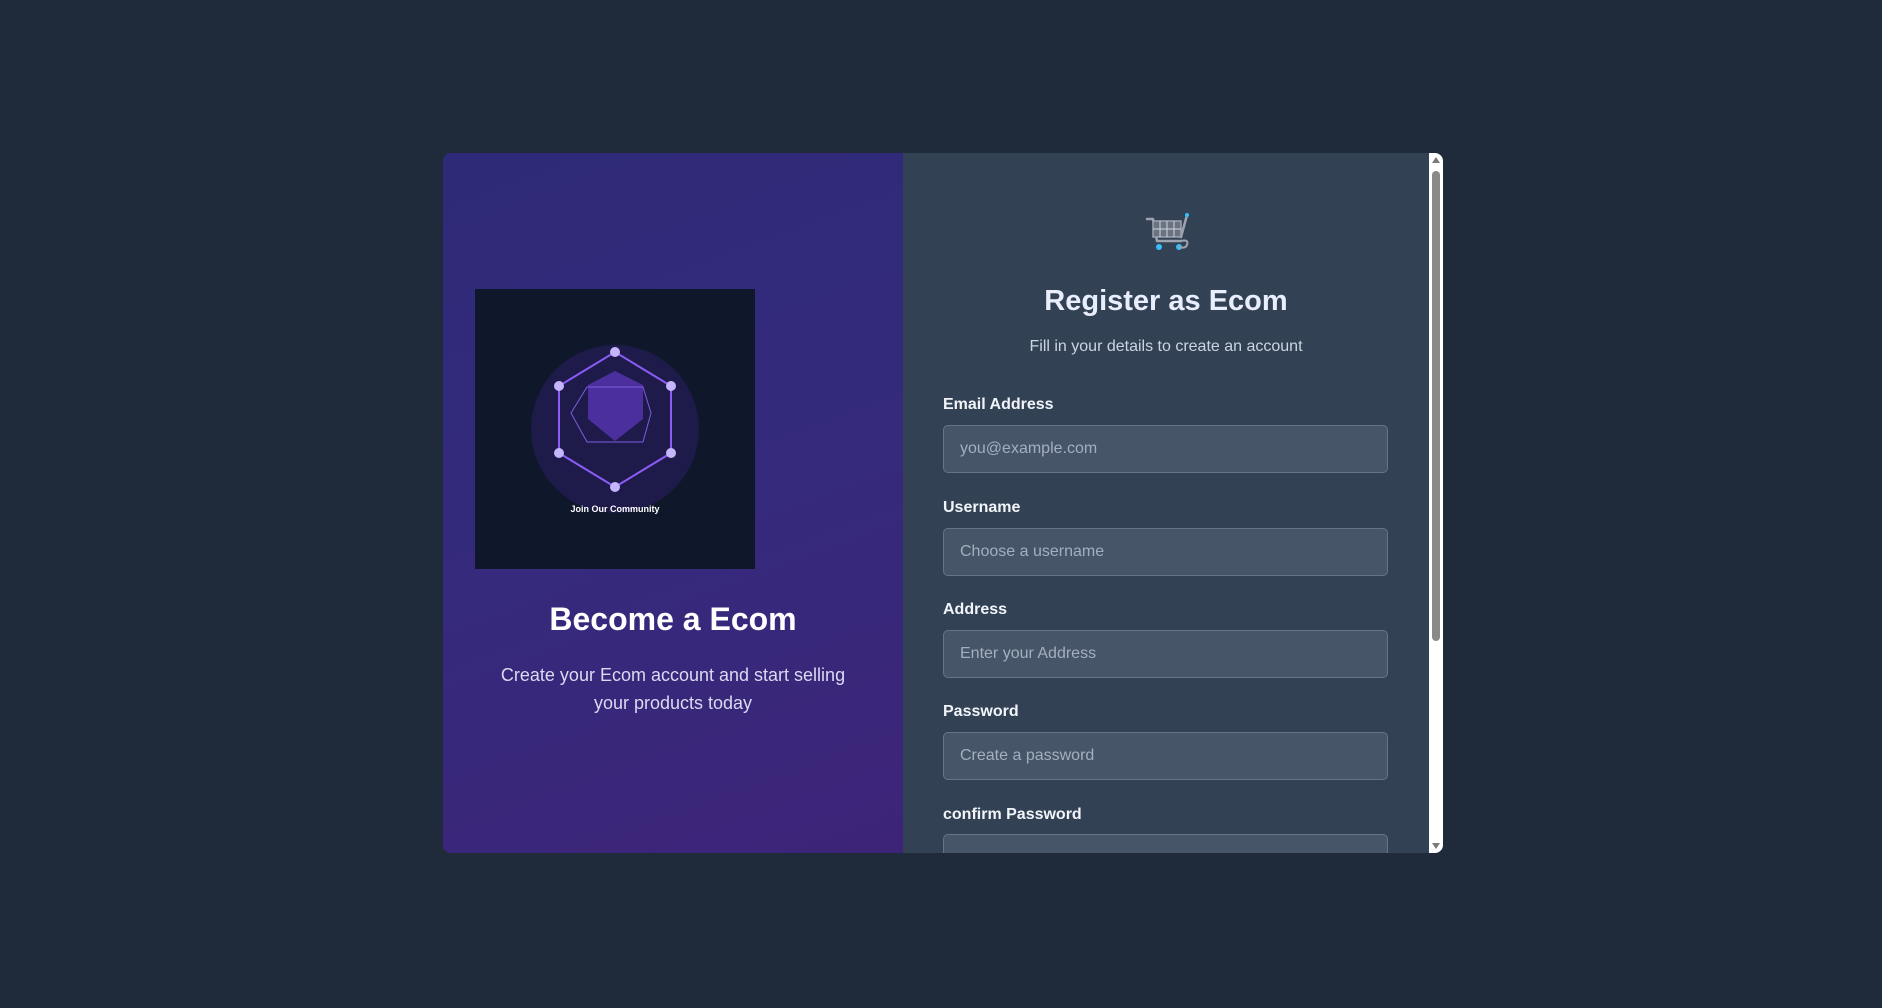 The height and width of the screenshot is (1008, 1882). I want to click on password-field, so click(1165, 756).